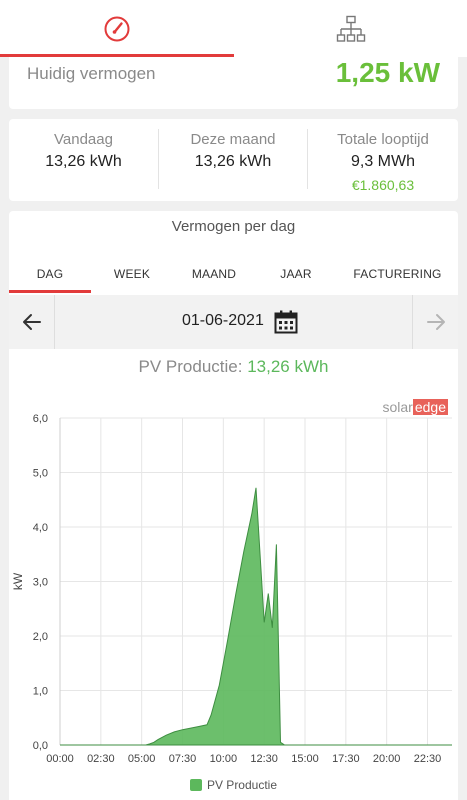  What do you see at coordinates (142, 759) in the screenshot?
I see `x-tick-label: 05:00` at bounding box center [142, 759].